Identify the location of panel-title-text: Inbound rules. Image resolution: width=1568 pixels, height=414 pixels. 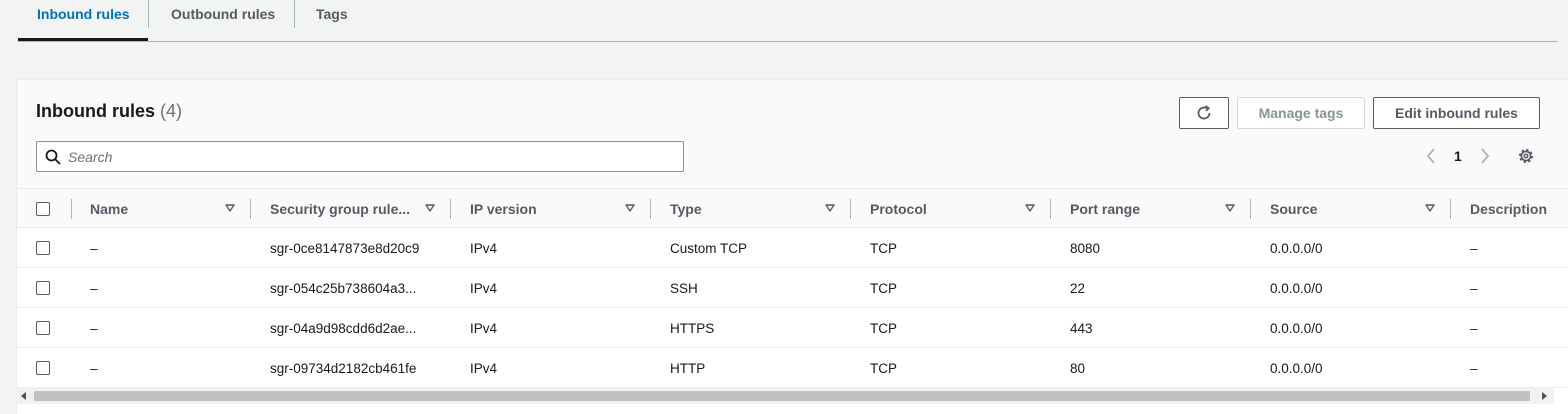
(95, 111).